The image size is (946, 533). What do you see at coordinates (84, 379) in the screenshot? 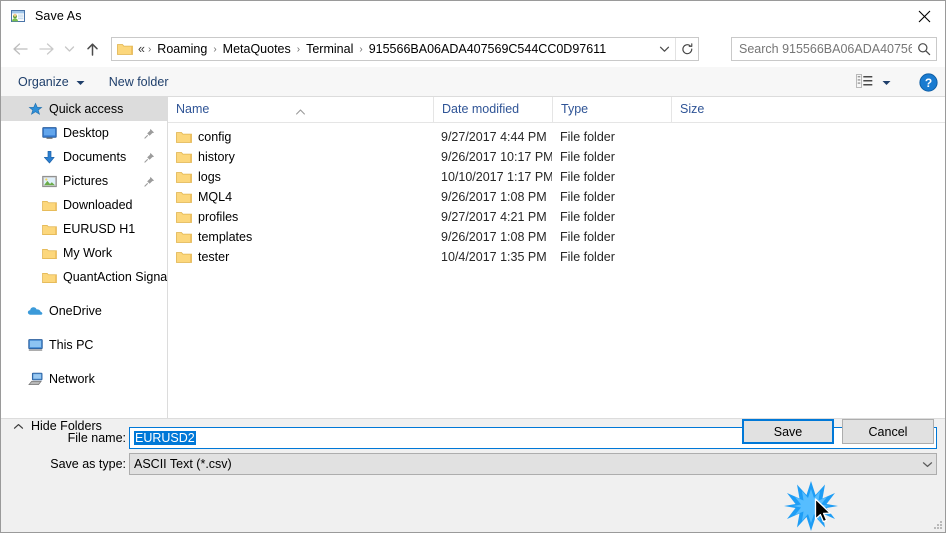
I see `sidebar-item-network: Network` at bounding box center [84, 379].